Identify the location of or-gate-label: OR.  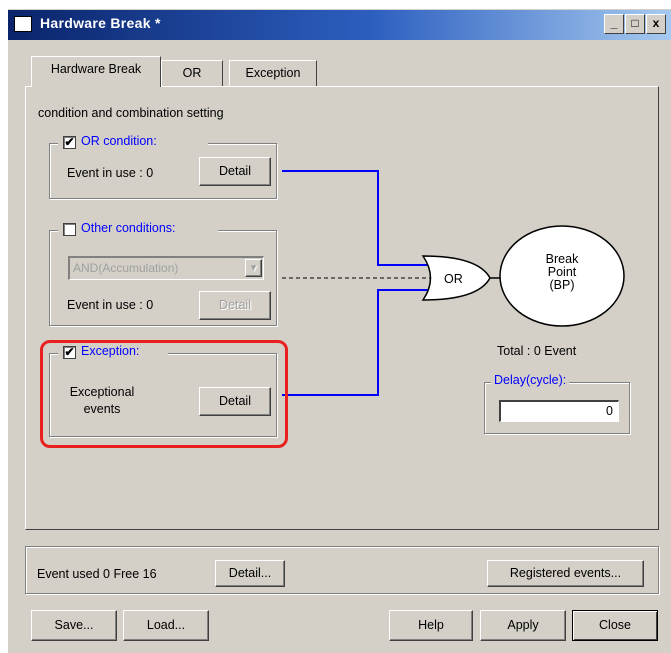
(453, 279).